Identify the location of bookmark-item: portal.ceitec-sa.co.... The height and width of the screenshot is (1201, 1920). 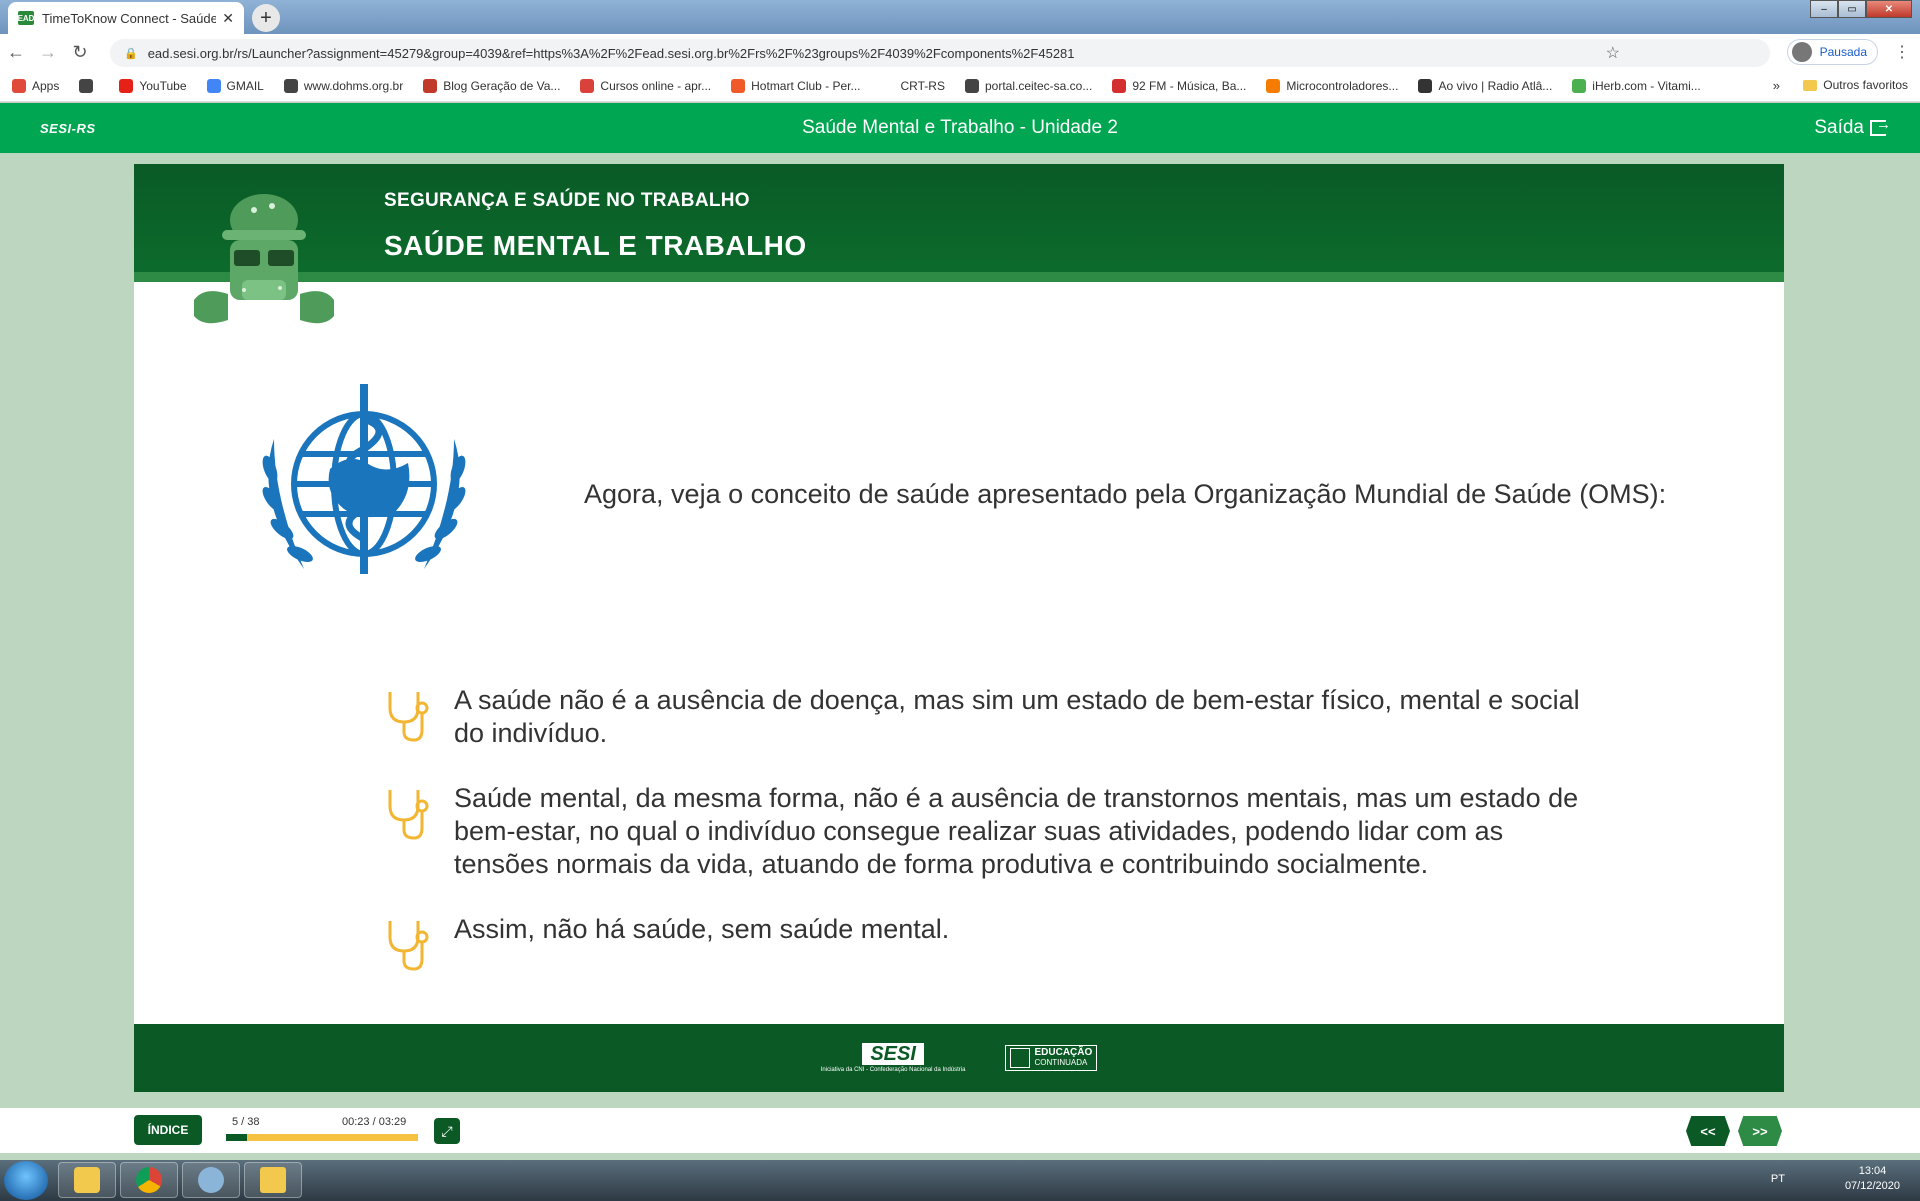
(1028, 85).